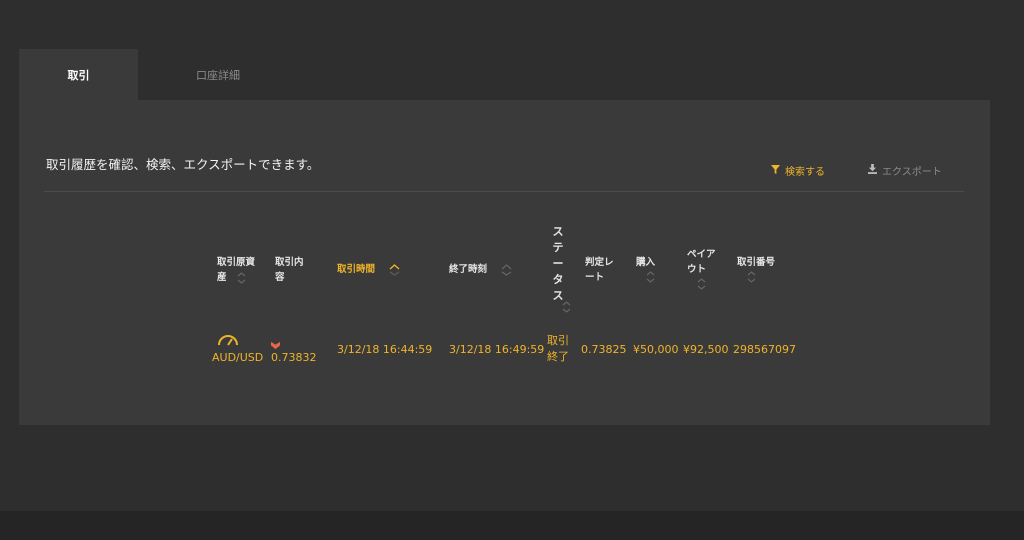  What do you see at coordinates (558, 264) in the screenshot?
I see `header-status: ス テ ー タ ス` at bounding box center [558, 264].